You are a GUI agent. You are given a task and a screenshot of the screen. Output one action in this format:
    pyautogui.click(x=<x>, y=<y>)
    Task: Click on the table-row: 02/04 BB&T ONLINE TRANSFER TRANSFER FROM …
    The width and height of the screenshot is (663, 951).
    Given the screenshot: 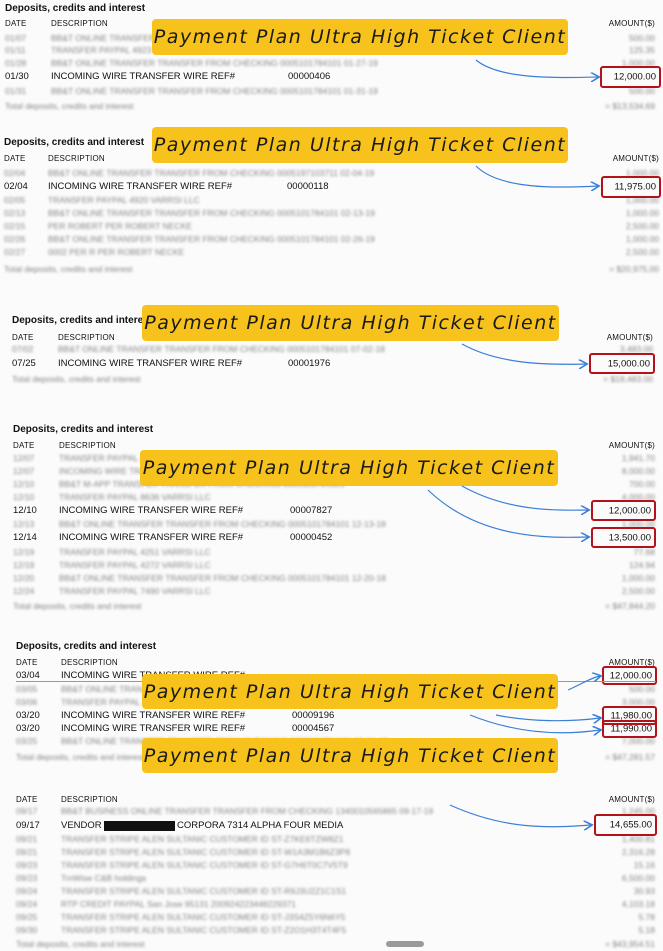 What is the action you would take?
    pyautogui.click(x=331, y=173)
    